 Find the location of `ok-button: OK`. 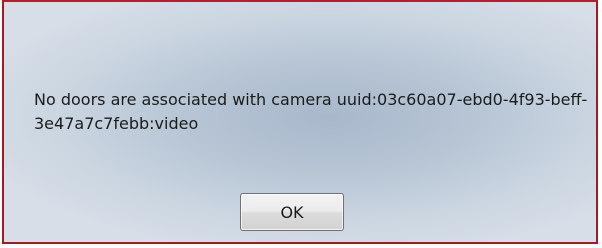

ok-button: OK is located at coordinates (292, 212).